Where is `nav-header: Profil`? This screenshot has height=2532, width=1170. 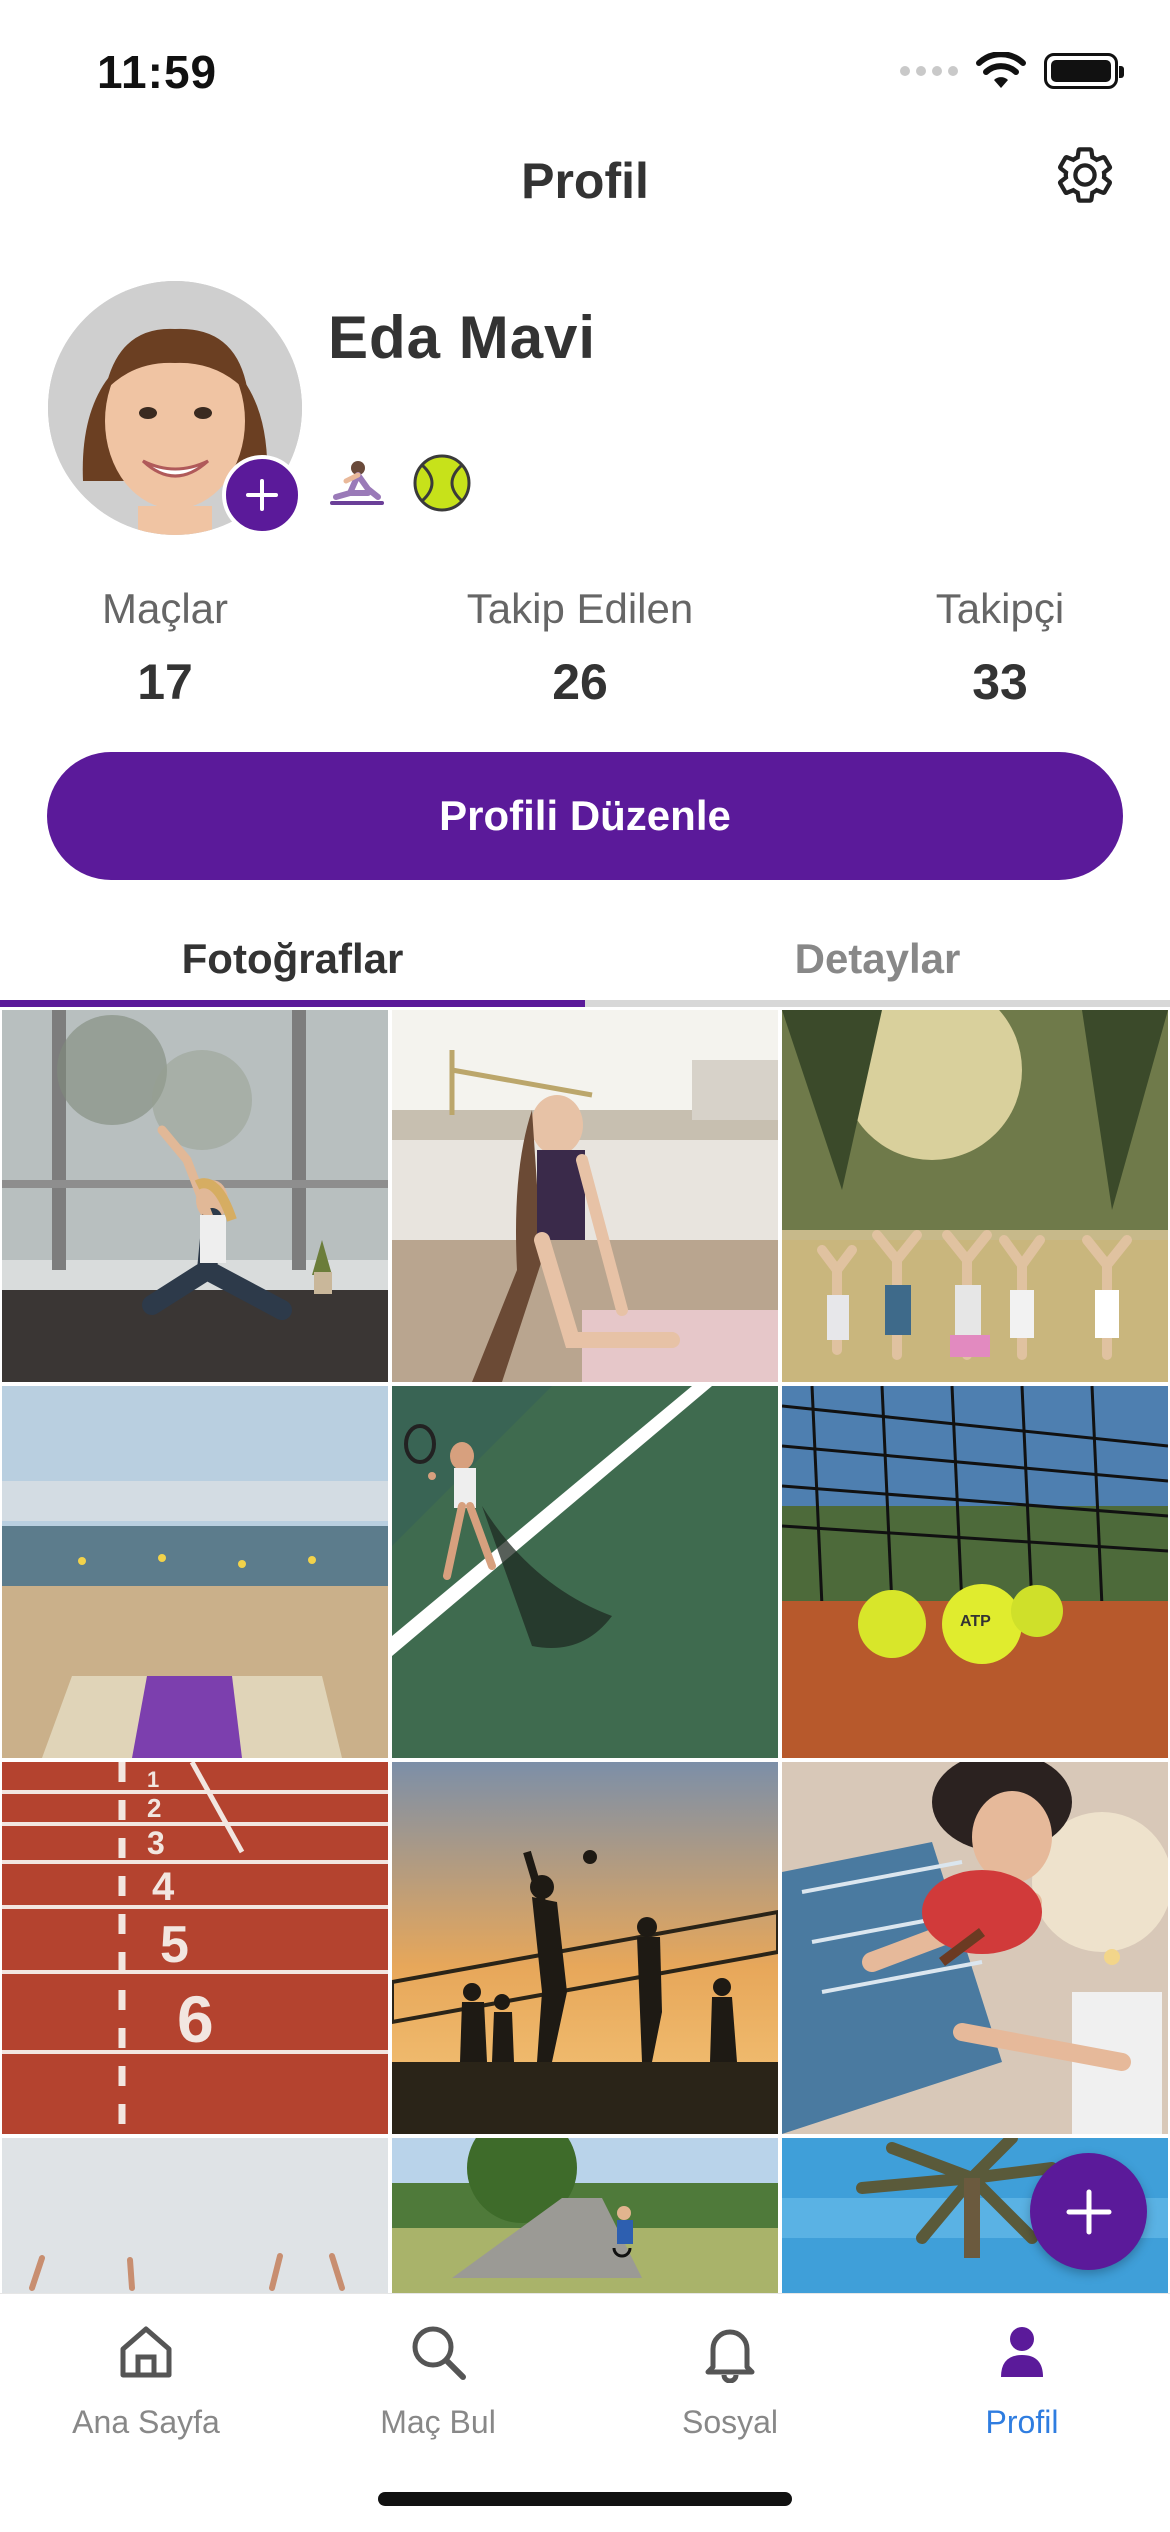 nav-header: Profil is located at coordinates (585, 185).